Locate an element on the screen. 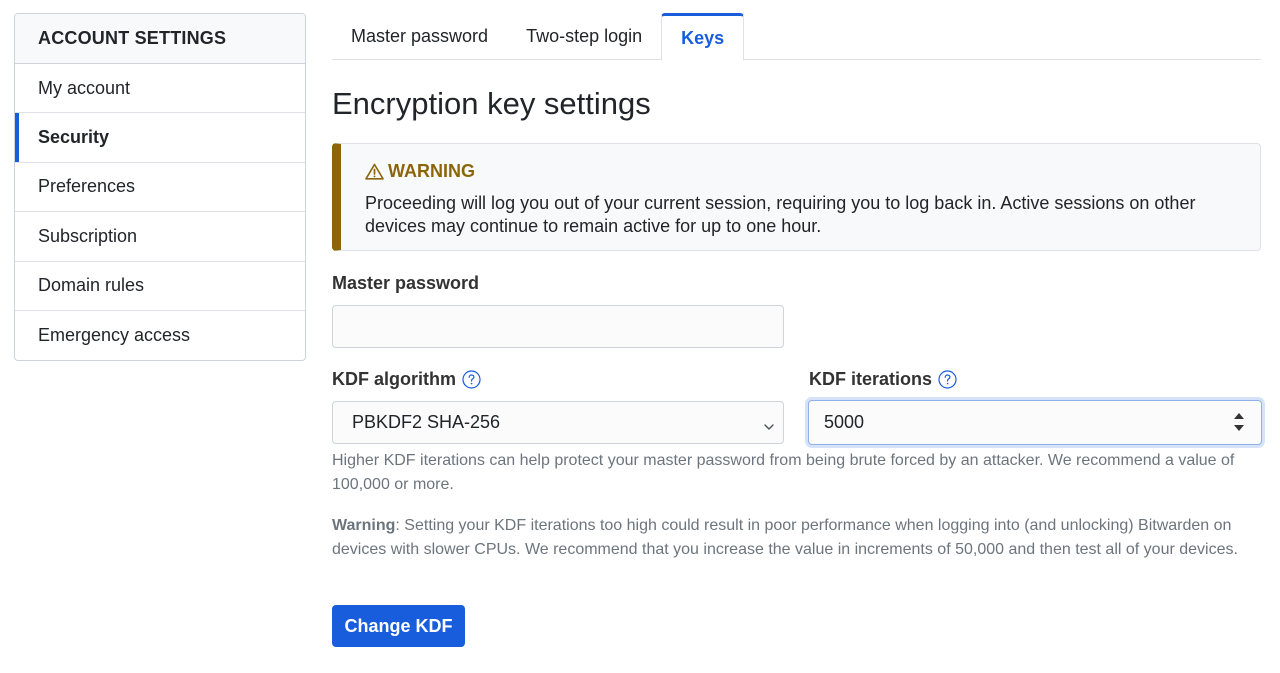 This screenshot has width=1280, height=673. kdf-iterations-input: 5000 is located at coordinates (1035, 422).